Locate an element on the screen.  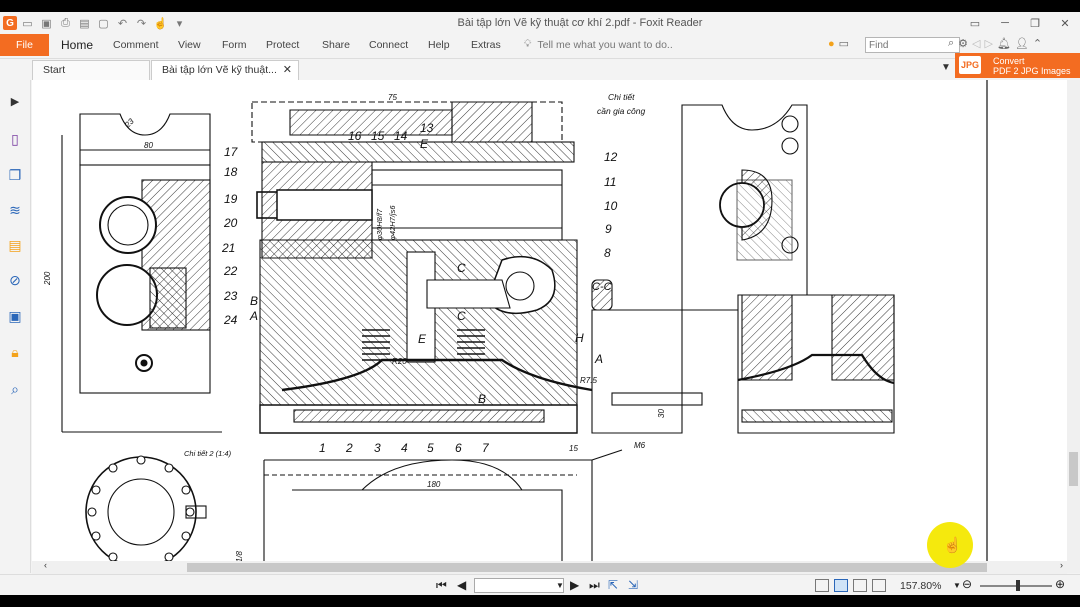
forward-icon: ▷ is located at coordinates (989, 43).